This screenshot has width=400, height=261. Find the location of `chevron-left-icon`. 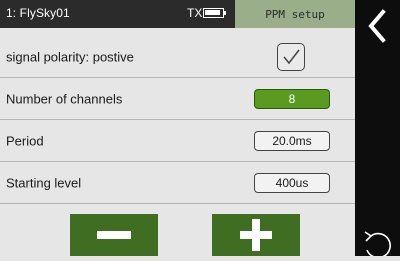

chevron-left-icon is located at coordinates (377, 26).